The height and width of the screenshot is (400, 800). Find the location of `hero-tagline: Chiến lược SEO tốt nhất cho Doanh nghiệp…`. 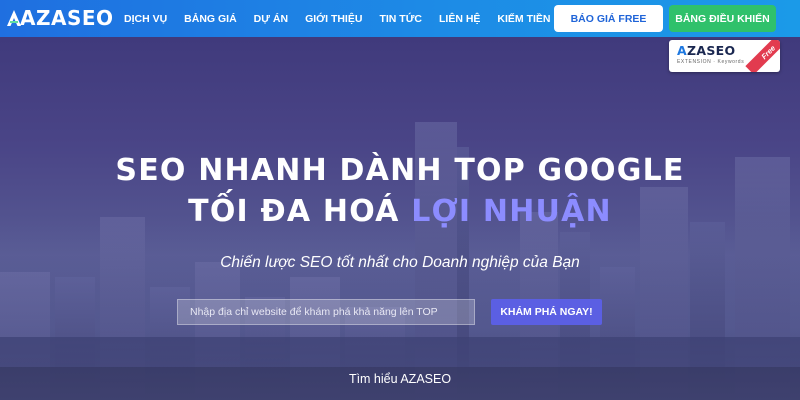

hero-tagline: Chiến lược SEO tốt nhất cho Doanh nghiệp… is located at coordinates (400, 262).